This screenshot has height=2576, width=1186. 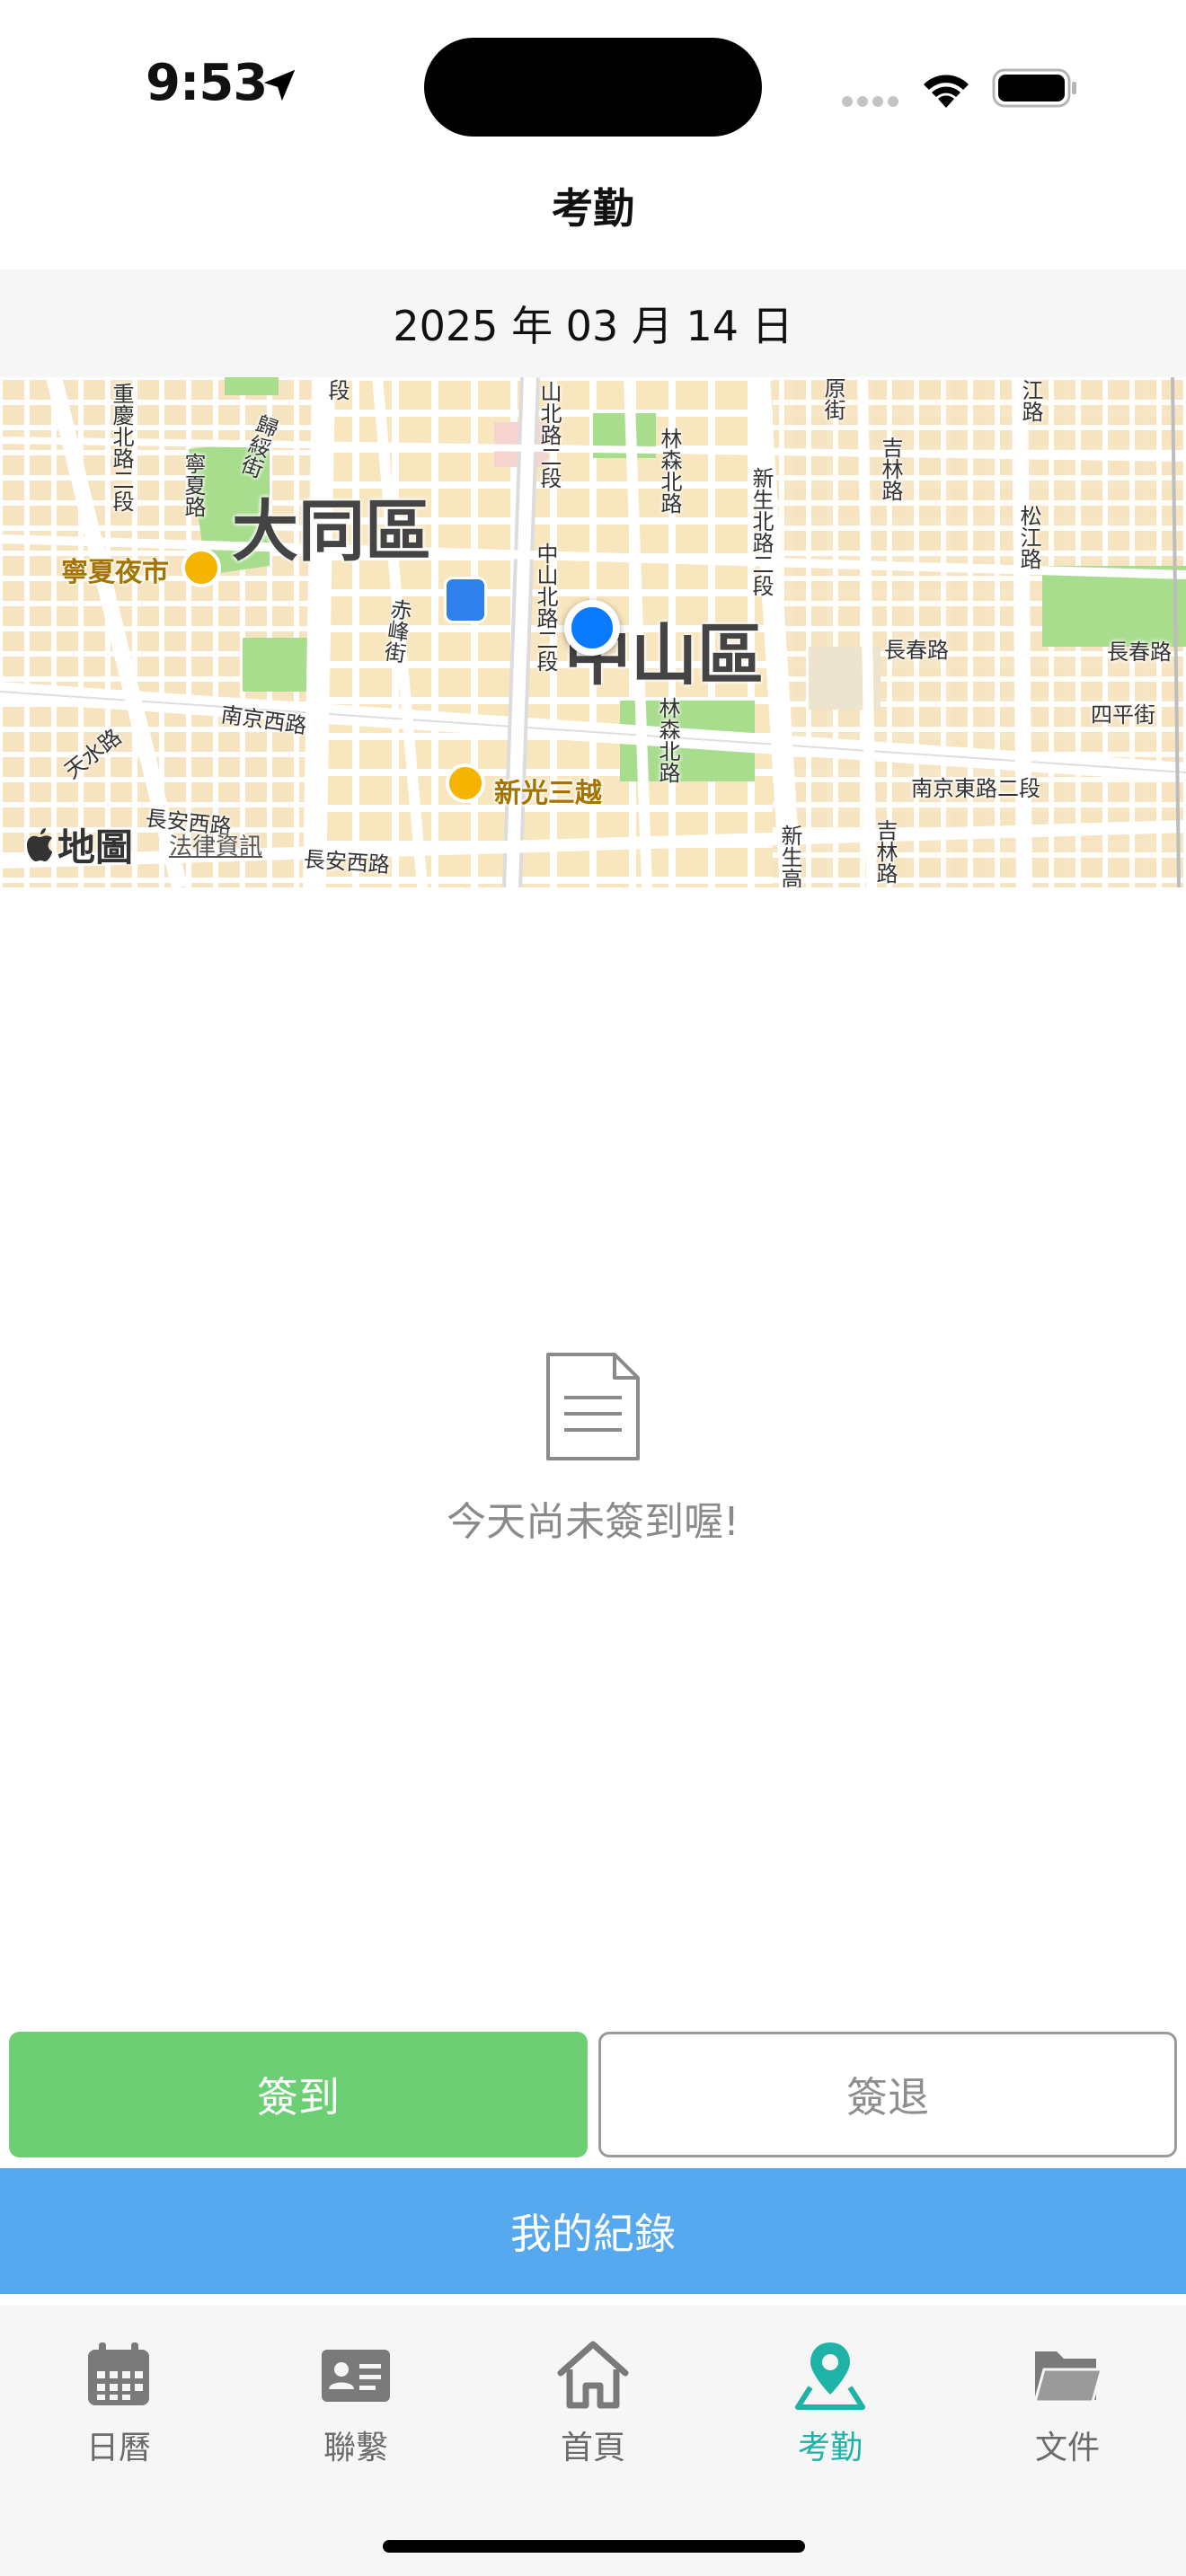 I want to click on map-brand: 地圖, so click(x=78, y=844).